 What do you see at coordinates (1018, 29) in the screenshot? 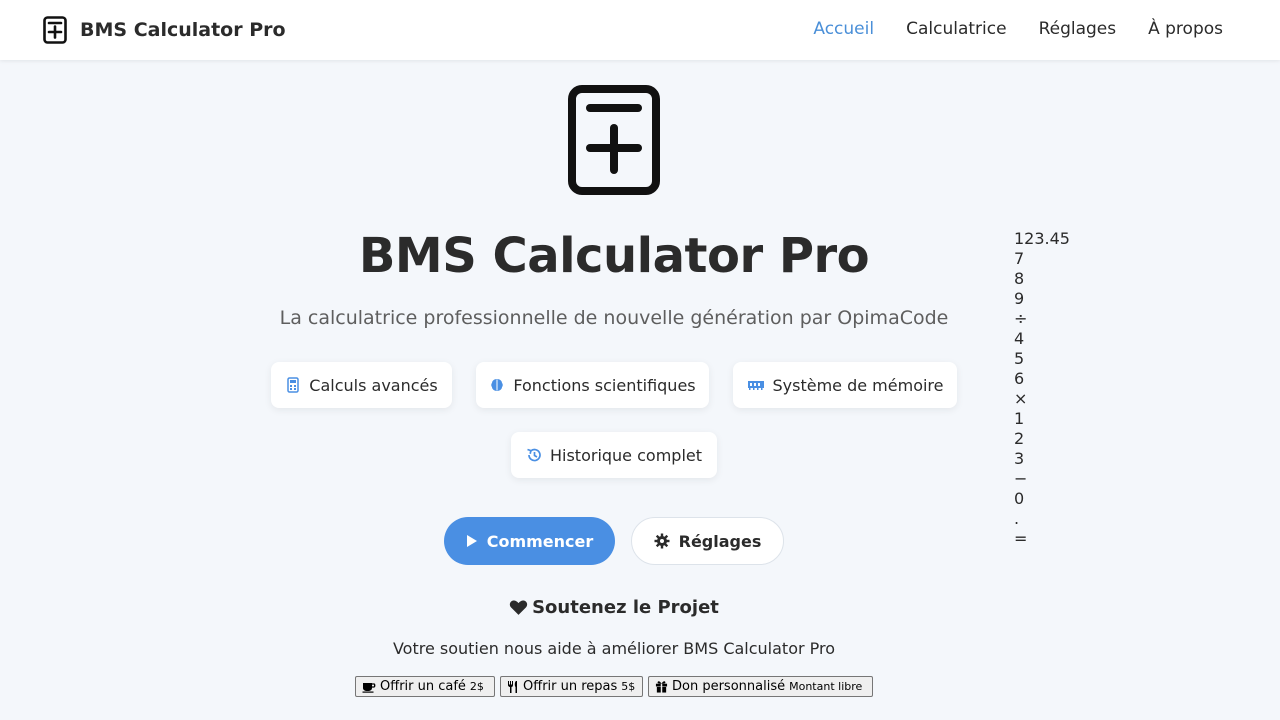
I see `main-nav: Accueil Calculatrice Réglages À propos` at bounding box center [1018, 29].